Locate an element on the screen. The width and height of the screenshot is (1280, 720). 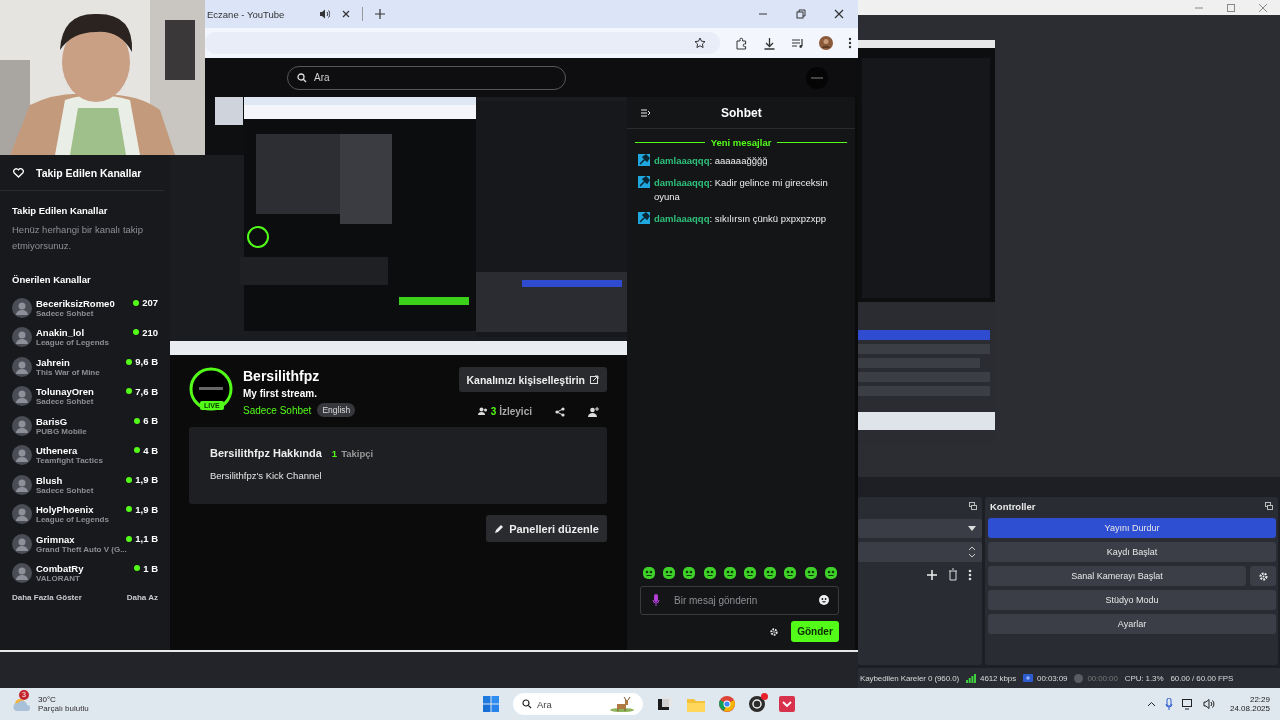
address-field is located at coordinates (462, 43).